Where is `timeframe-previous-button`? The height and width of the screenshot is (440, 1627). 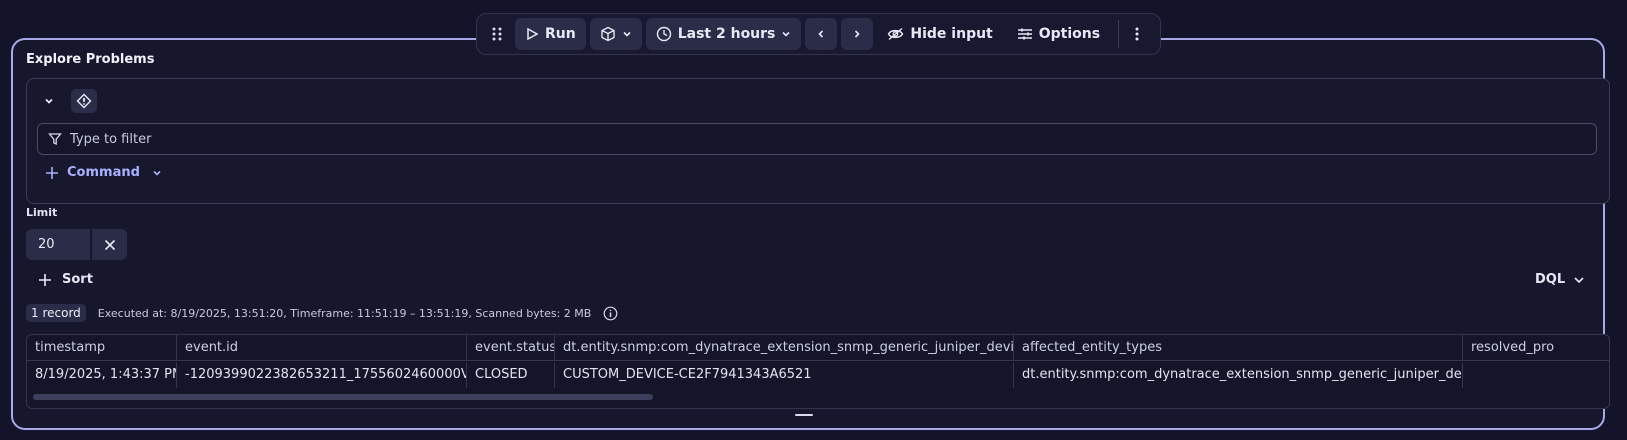 timeframe-previous-button is located at coordinates (821, 34).